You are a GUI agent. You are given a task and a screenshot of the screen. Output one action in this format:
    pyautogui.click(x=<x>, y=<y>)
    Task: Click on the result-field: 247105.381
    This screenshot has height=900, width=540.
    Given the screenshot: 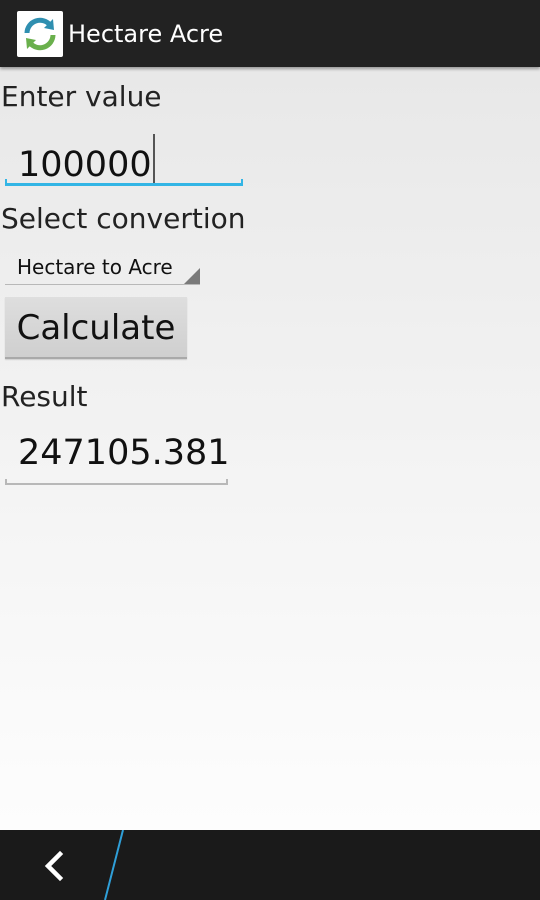 What is the action you would take?
    pyautogui.click(x=117, y=455)
    